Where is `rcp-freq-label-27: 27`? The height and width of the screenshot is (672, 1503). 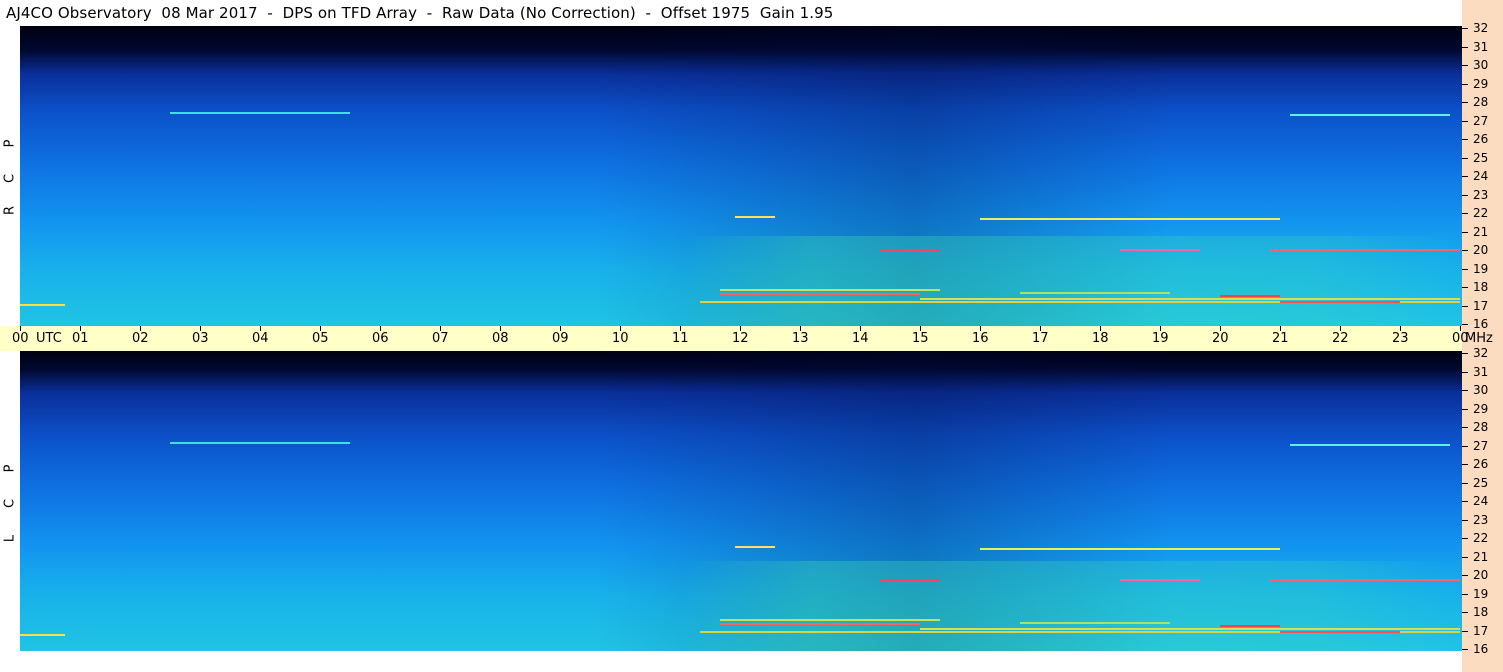 rcp-freq-label-27: 27 is located at coordinates (1481, 120).